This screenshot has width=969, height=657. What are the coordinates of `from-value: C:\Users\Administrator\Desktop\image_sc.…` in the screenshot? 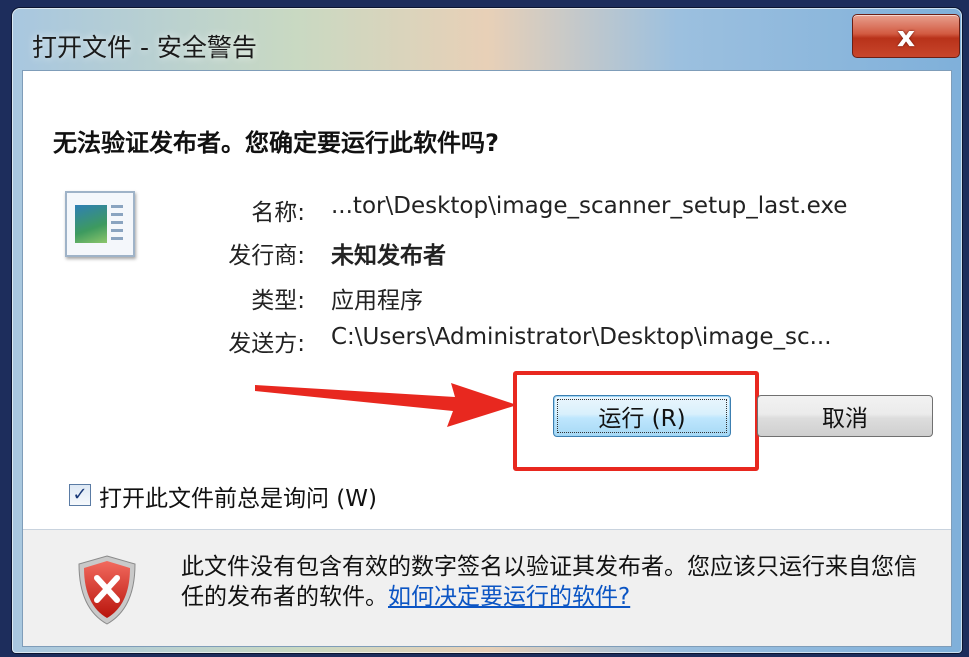 It's located at (581, 337).